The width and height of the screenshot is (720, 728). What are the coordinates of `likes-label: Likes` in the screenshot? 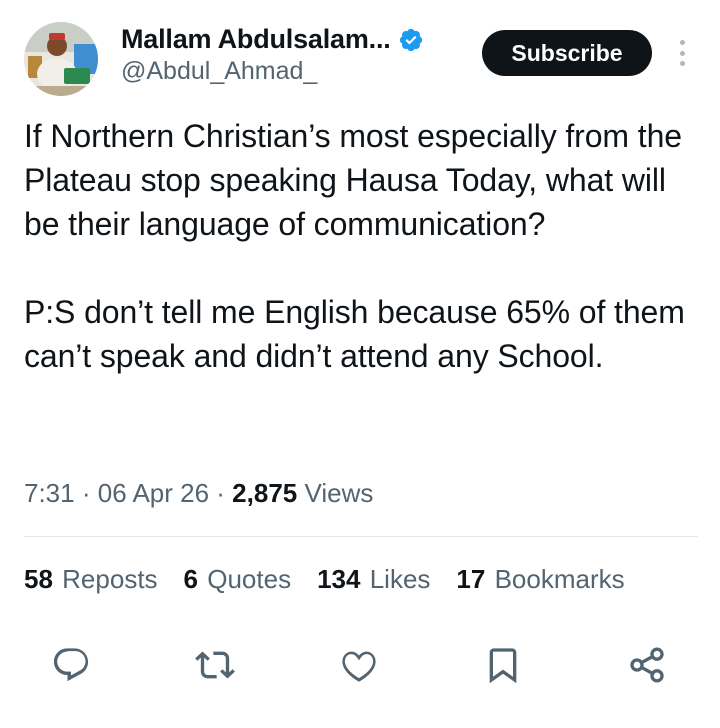 It's located at (400, 579).